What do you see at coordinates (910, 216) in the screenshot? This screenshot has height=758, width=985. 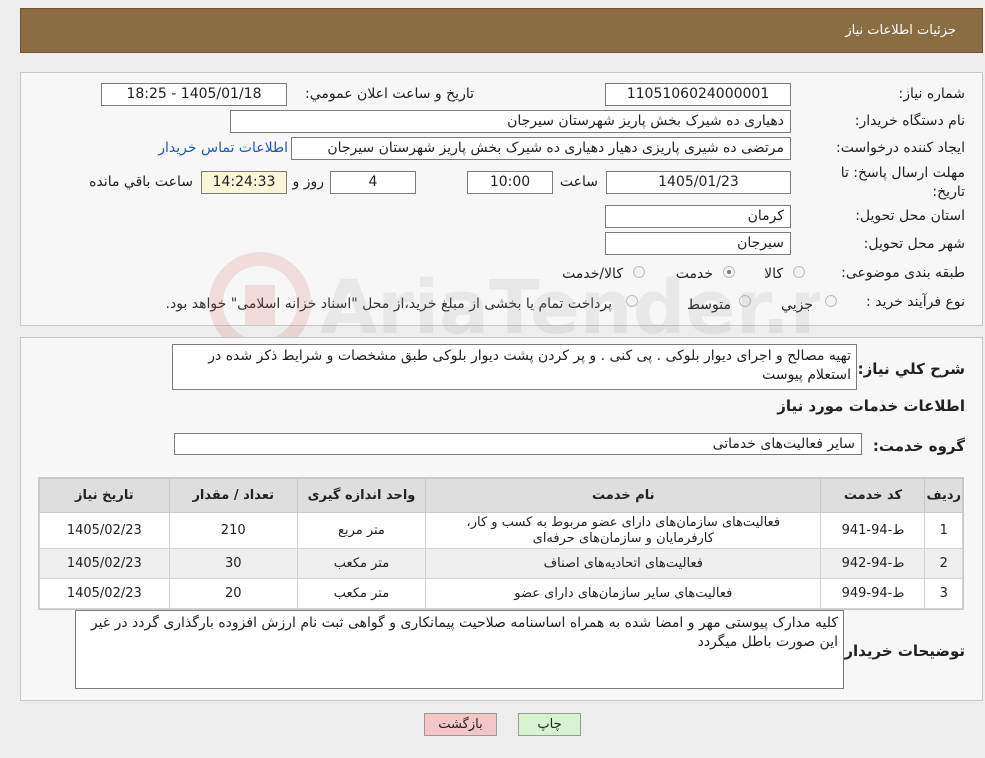 I see `province-label: استان محل تحویل:` at bounding box center [910, 216].